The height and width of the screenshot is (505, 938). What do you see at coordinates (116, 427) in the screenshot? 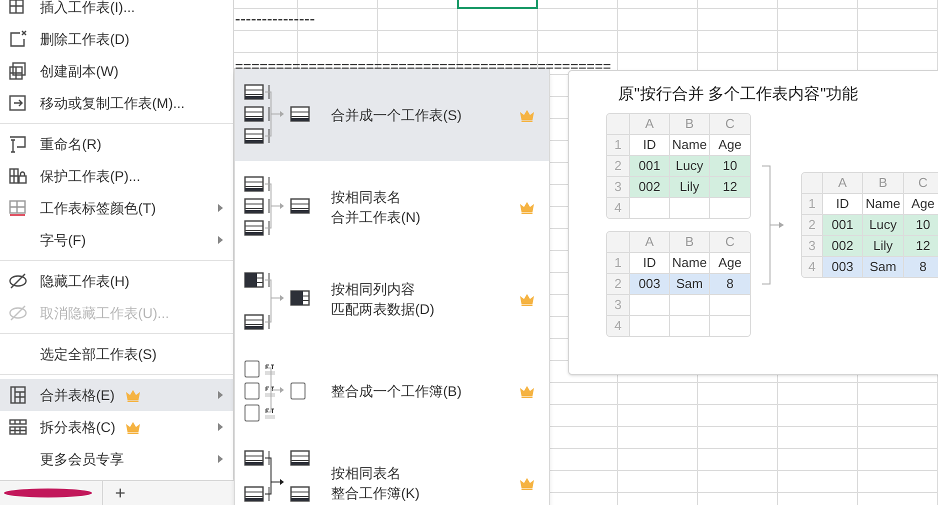
I see `menu-item: 拆分表格(C)` at bounding box center [116, 427].